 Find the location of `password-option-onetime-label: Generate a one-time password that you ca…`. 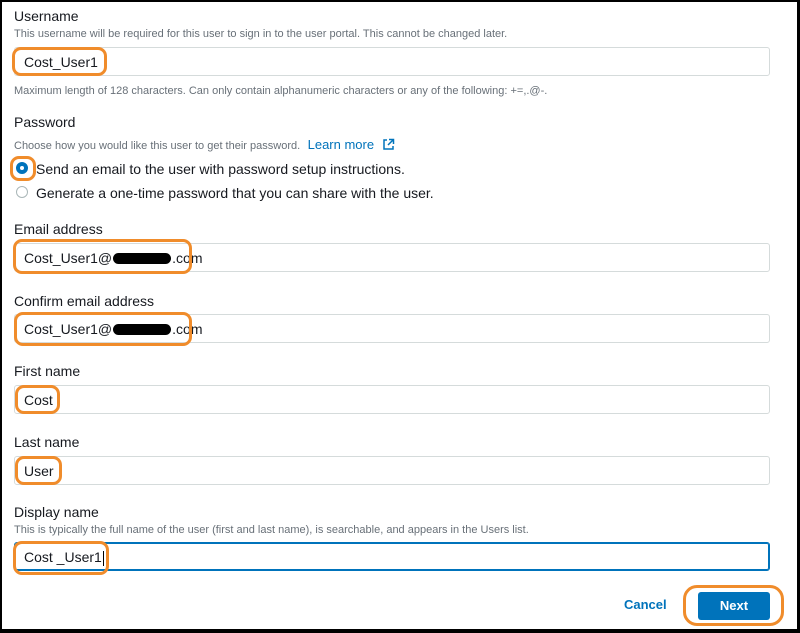

password-option-onetime-label: Generate a one-time password that you ca… is located at coordinates (235, 193).